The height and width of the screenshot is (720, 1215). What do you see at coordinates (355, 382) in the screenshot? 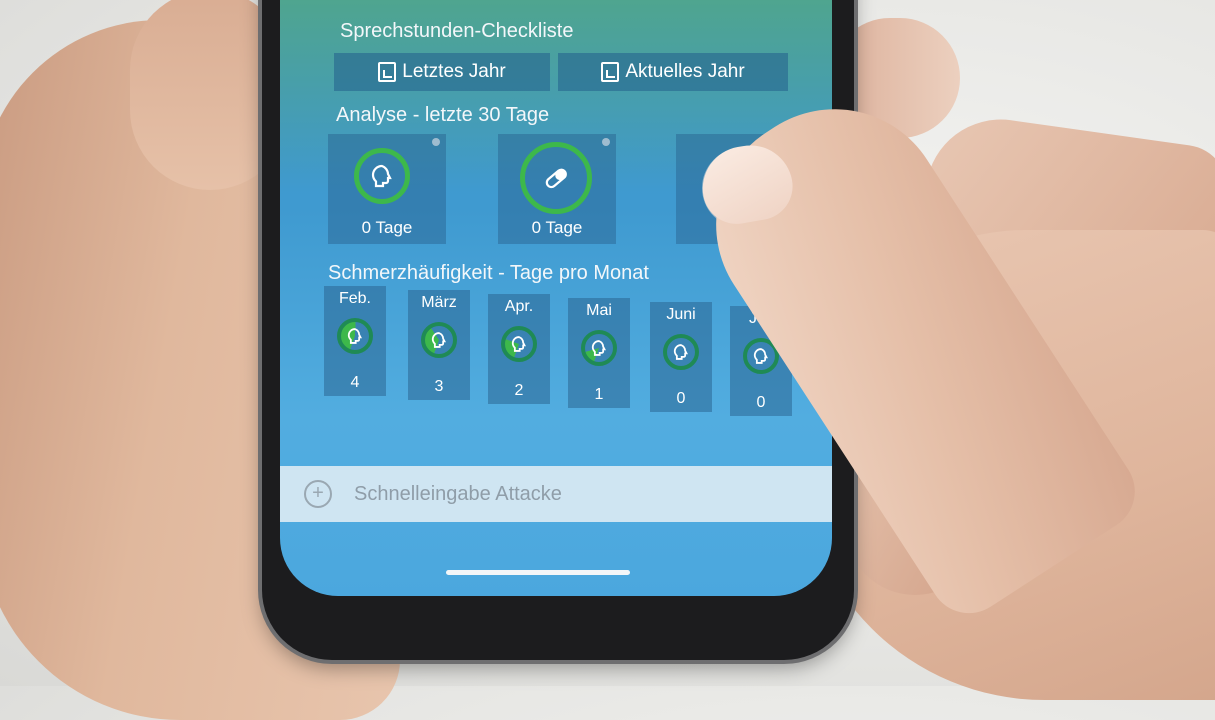
I see `month-value: 4` at bounding box center [355, 382].